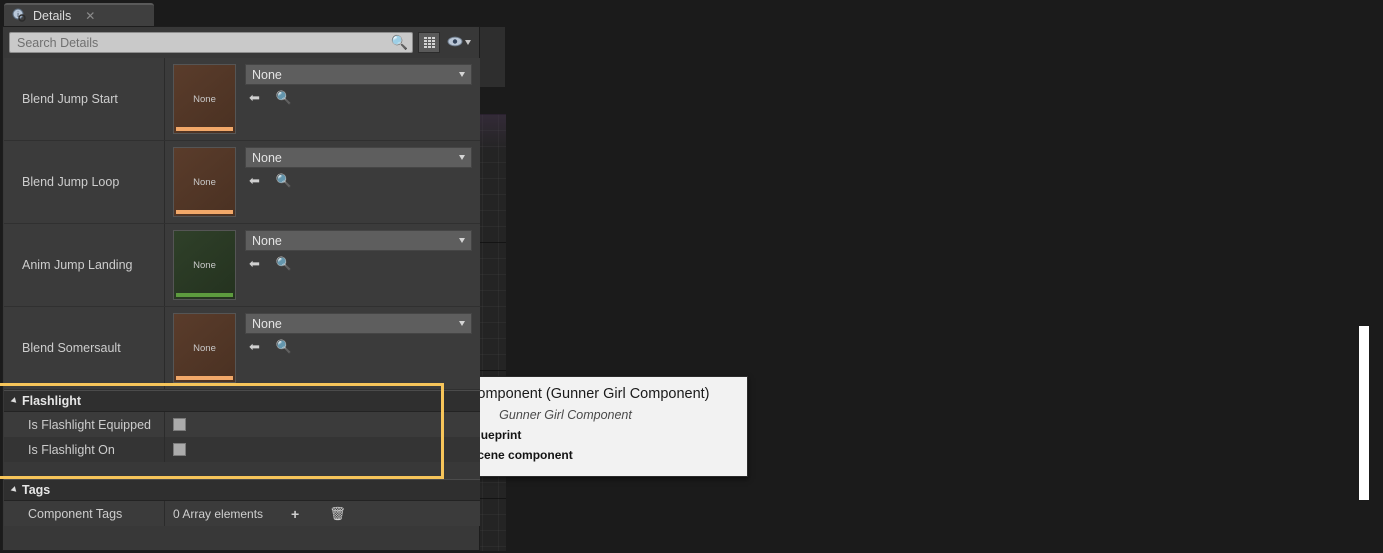 The width and height of the screenshot is (1383, 553). I want to click on property-row: Anim Jump Landing None None ⬅ 🔍, so click(242, 265).